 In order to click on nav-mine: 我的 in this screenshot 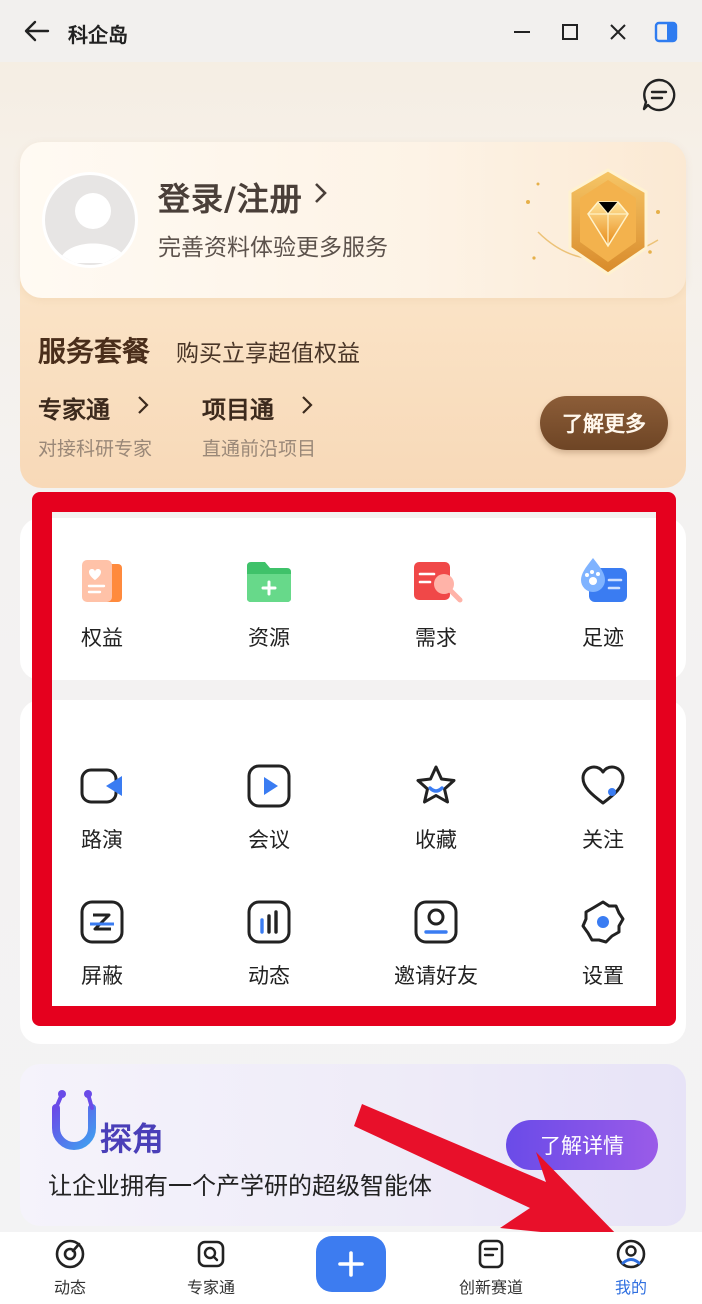, I will do `click(631, 1268)`.